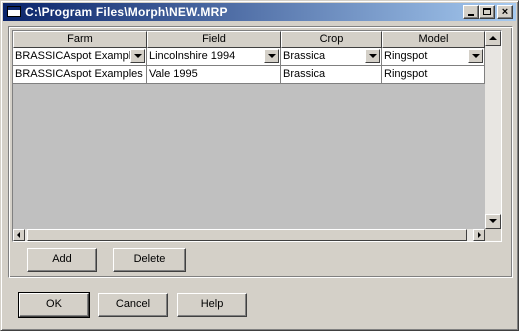  I want to click on help-button: Help, so click(212, 305).